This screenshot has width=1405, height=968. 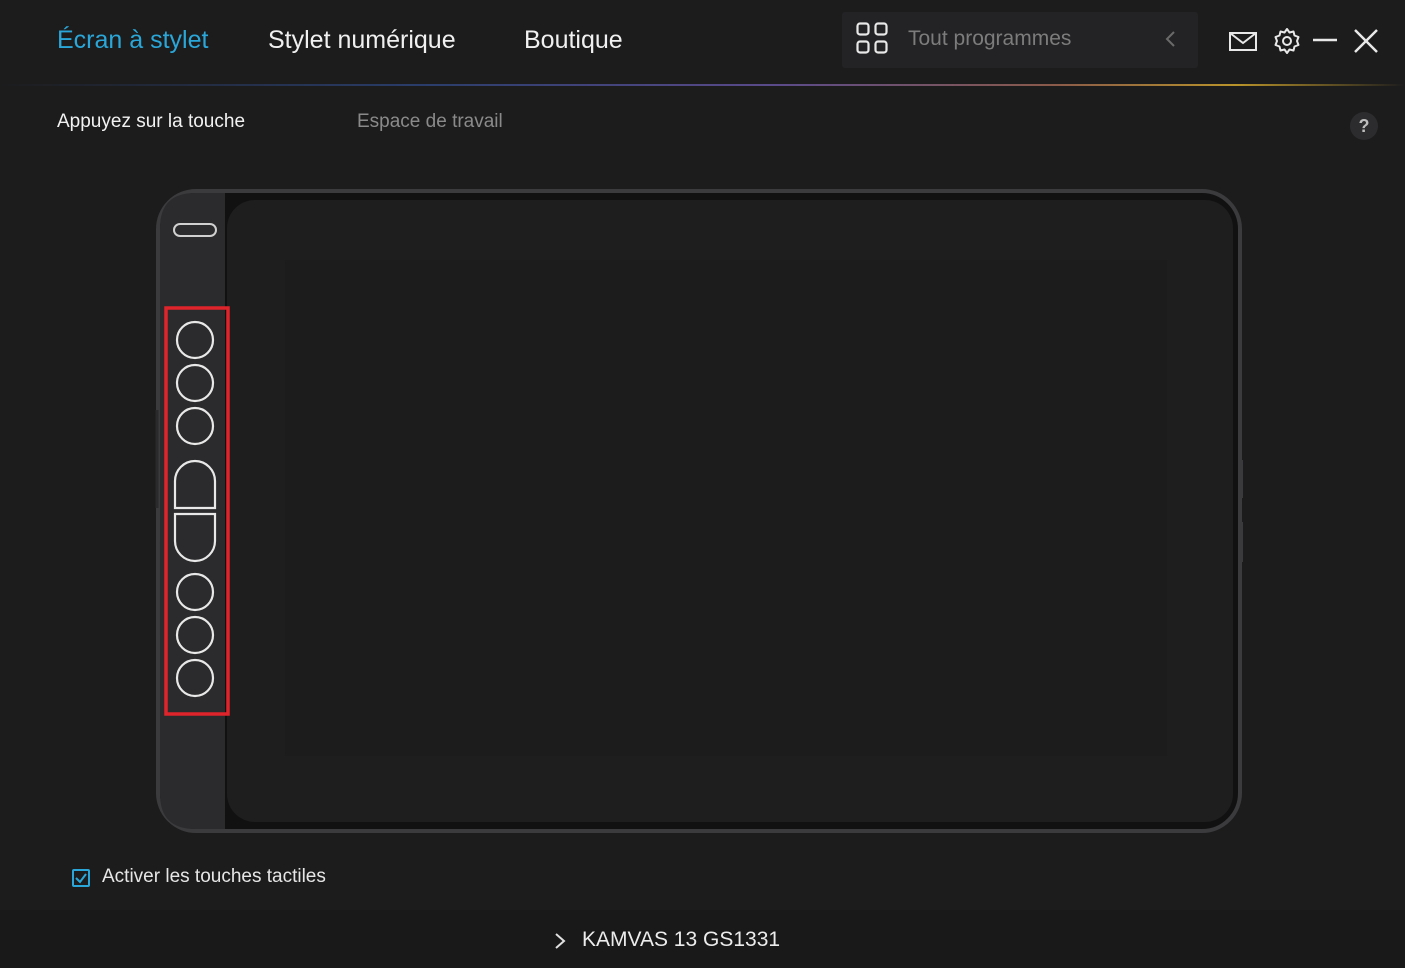 I want to click on enable-touch-checkbox, so click(x=81, y=878).